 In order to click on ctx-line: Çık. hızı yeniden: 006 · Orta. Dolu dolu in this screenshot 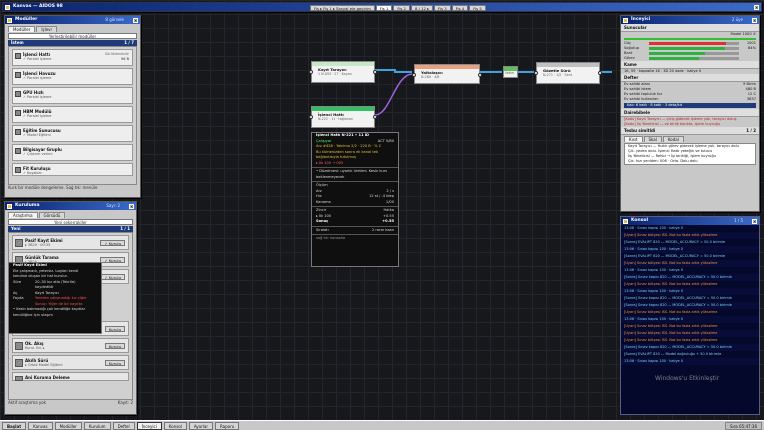, I will do `click(663, 161)`.